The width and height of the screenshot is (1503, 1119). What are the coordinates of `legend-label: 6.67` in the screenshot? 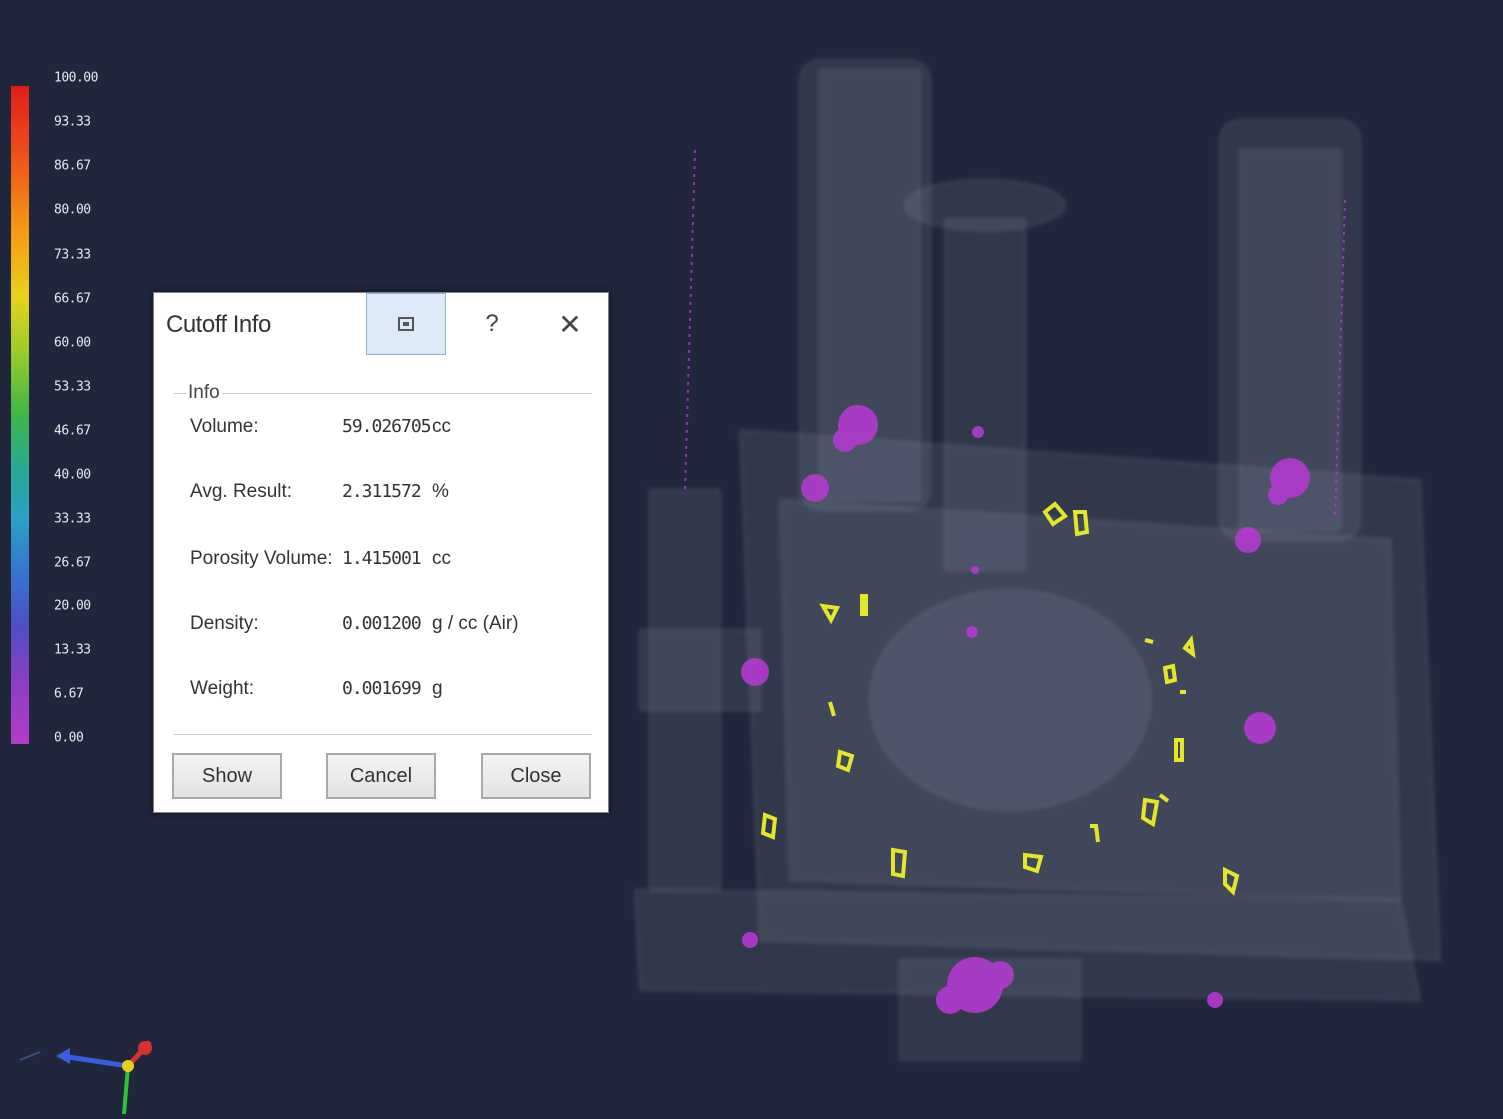 It's located at (69, 694).